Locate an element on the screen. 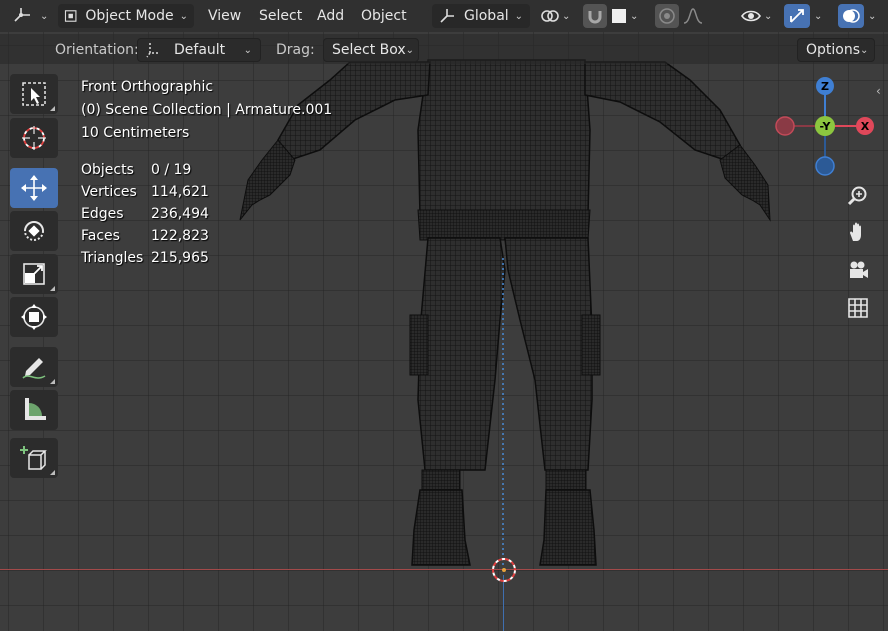  proportional-edit-icon is located at coordinates (667, 16).